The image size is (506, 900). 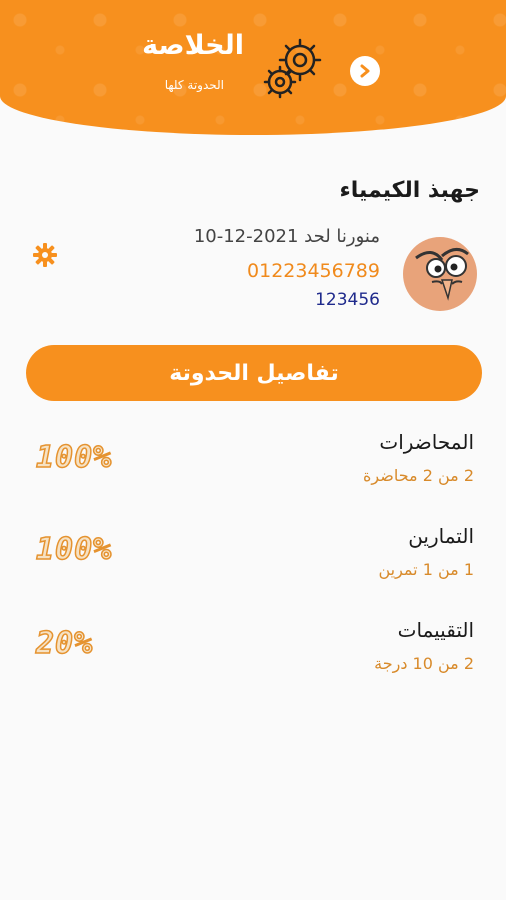 I want to click on center-name: جهبذ الكيمياء, so click(x=409, y=190).